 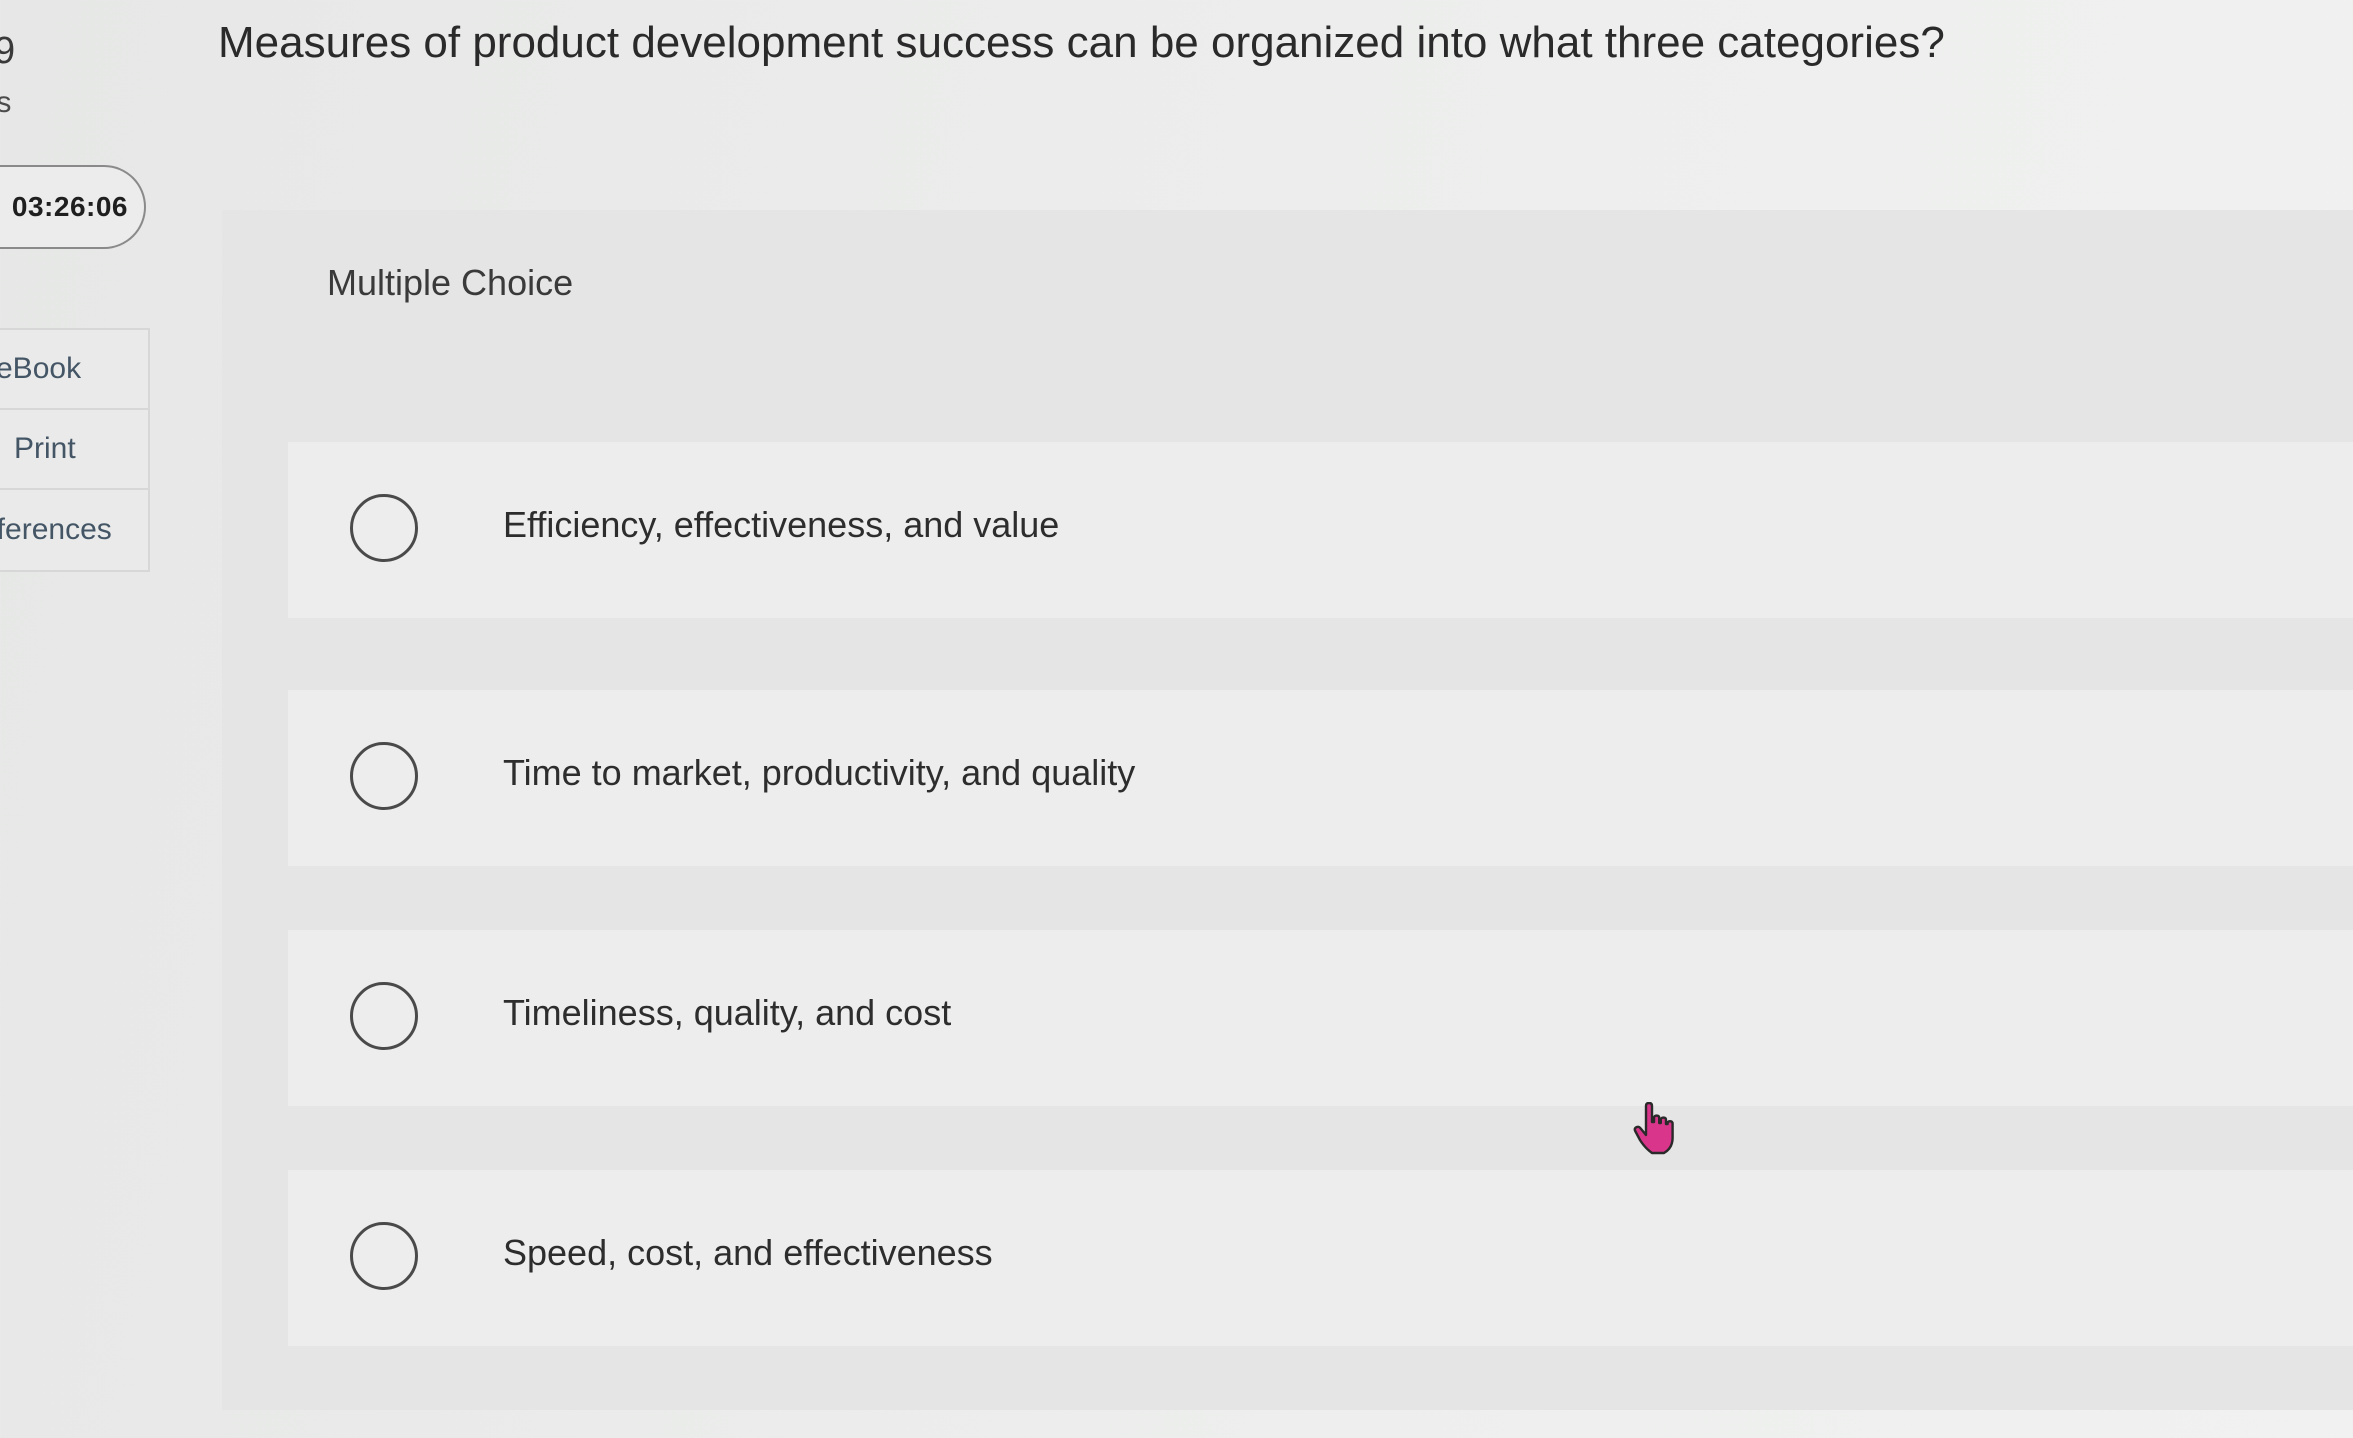 I want to click on answer-option-label: Timeliness, quality, and cost, so click(x=727, y=1012).